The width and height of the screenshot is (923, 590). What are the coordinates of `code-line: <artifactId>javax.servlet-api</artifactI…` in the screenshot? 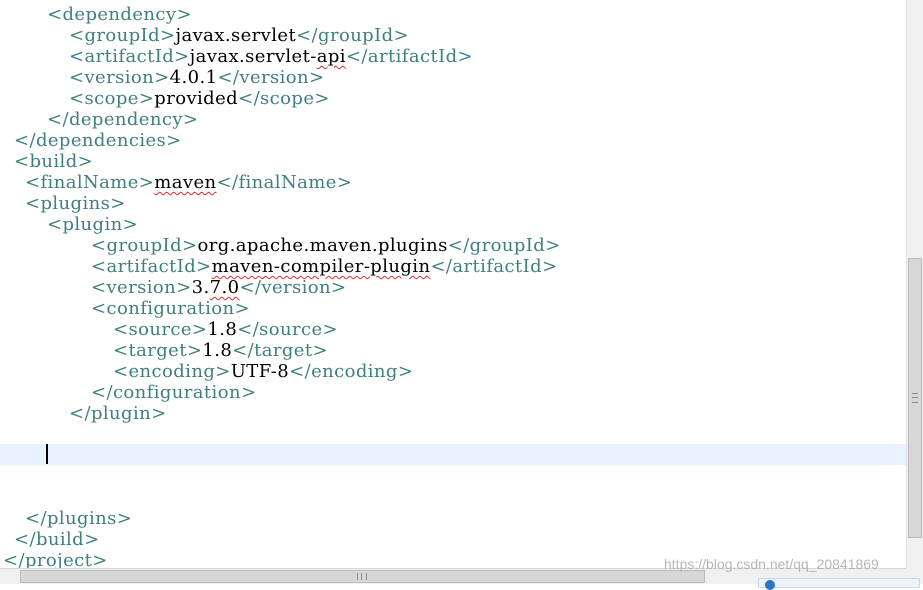 It's located at (271, 56).